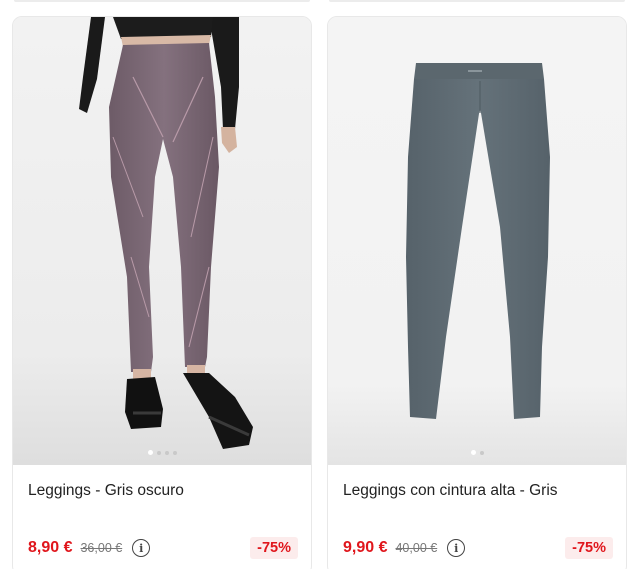 The width and height of the screenshot is (640, 569). Describe the element at coordinates (450, 491) in the screenshot. I see `product-title: Leggings con cintura alta - Gris` at that location.